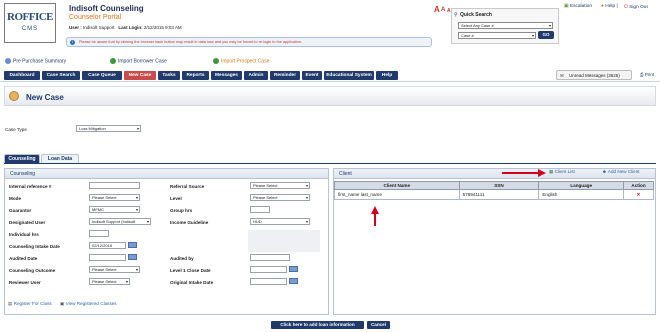 Image resolution: width=660 pixels, height=332 pixels. Describe the element at coordinates (621, 171) in the screenshot. I see `add-new-client-link: ☻ Add New Client` at that location.